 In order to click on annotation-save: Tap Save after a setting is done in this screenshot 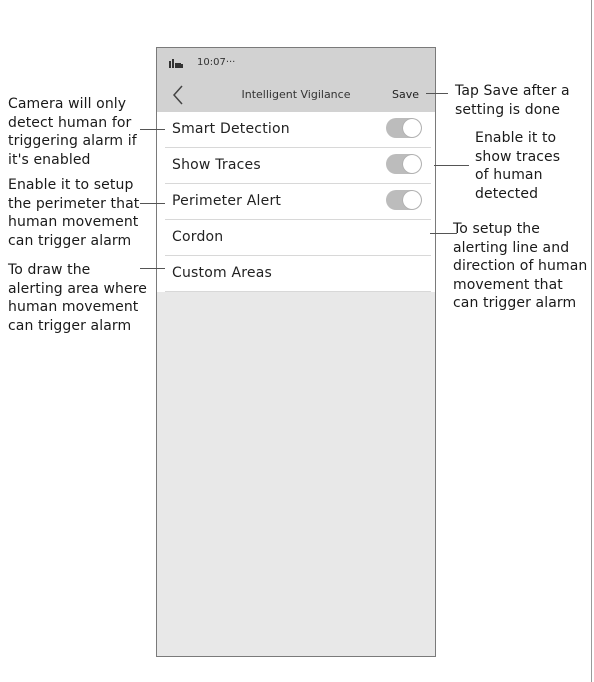, I will do `click(512, 100)`.